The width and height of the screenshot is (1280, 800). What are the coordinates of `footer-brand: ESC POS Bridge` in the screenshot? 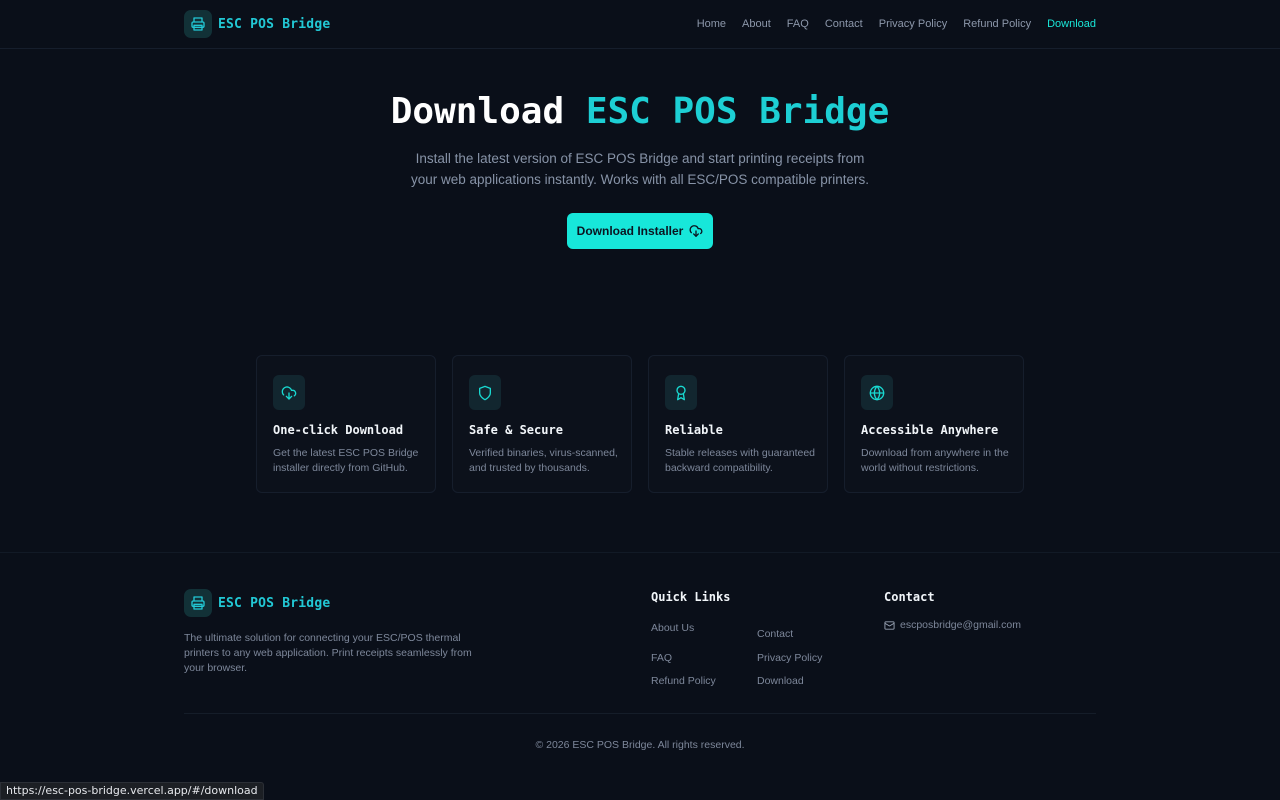 It's located at (257, 603).